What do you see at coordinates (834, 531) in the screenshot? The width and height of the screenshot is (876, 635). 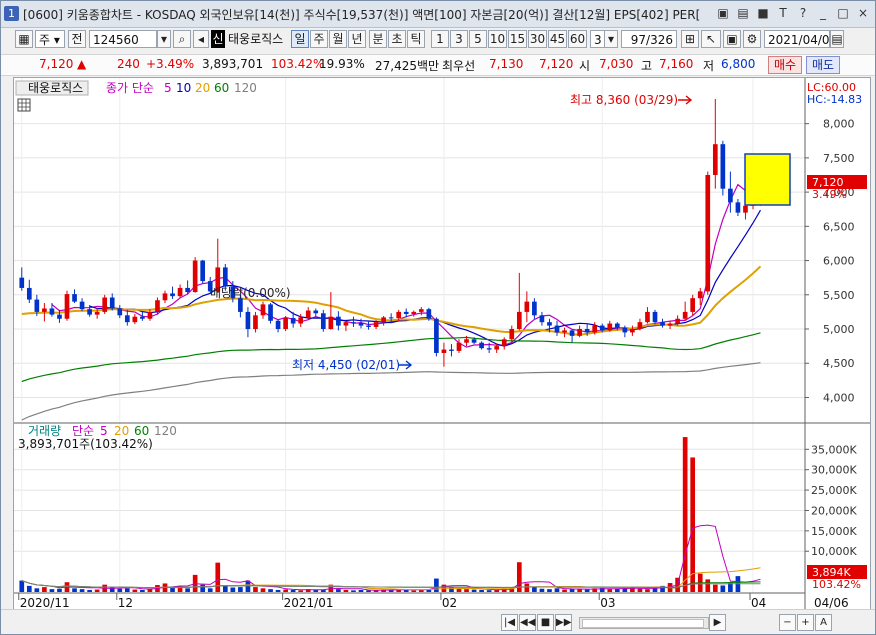 I see `volume-tick-label: 15,000K` at bounding box center [834, 531].